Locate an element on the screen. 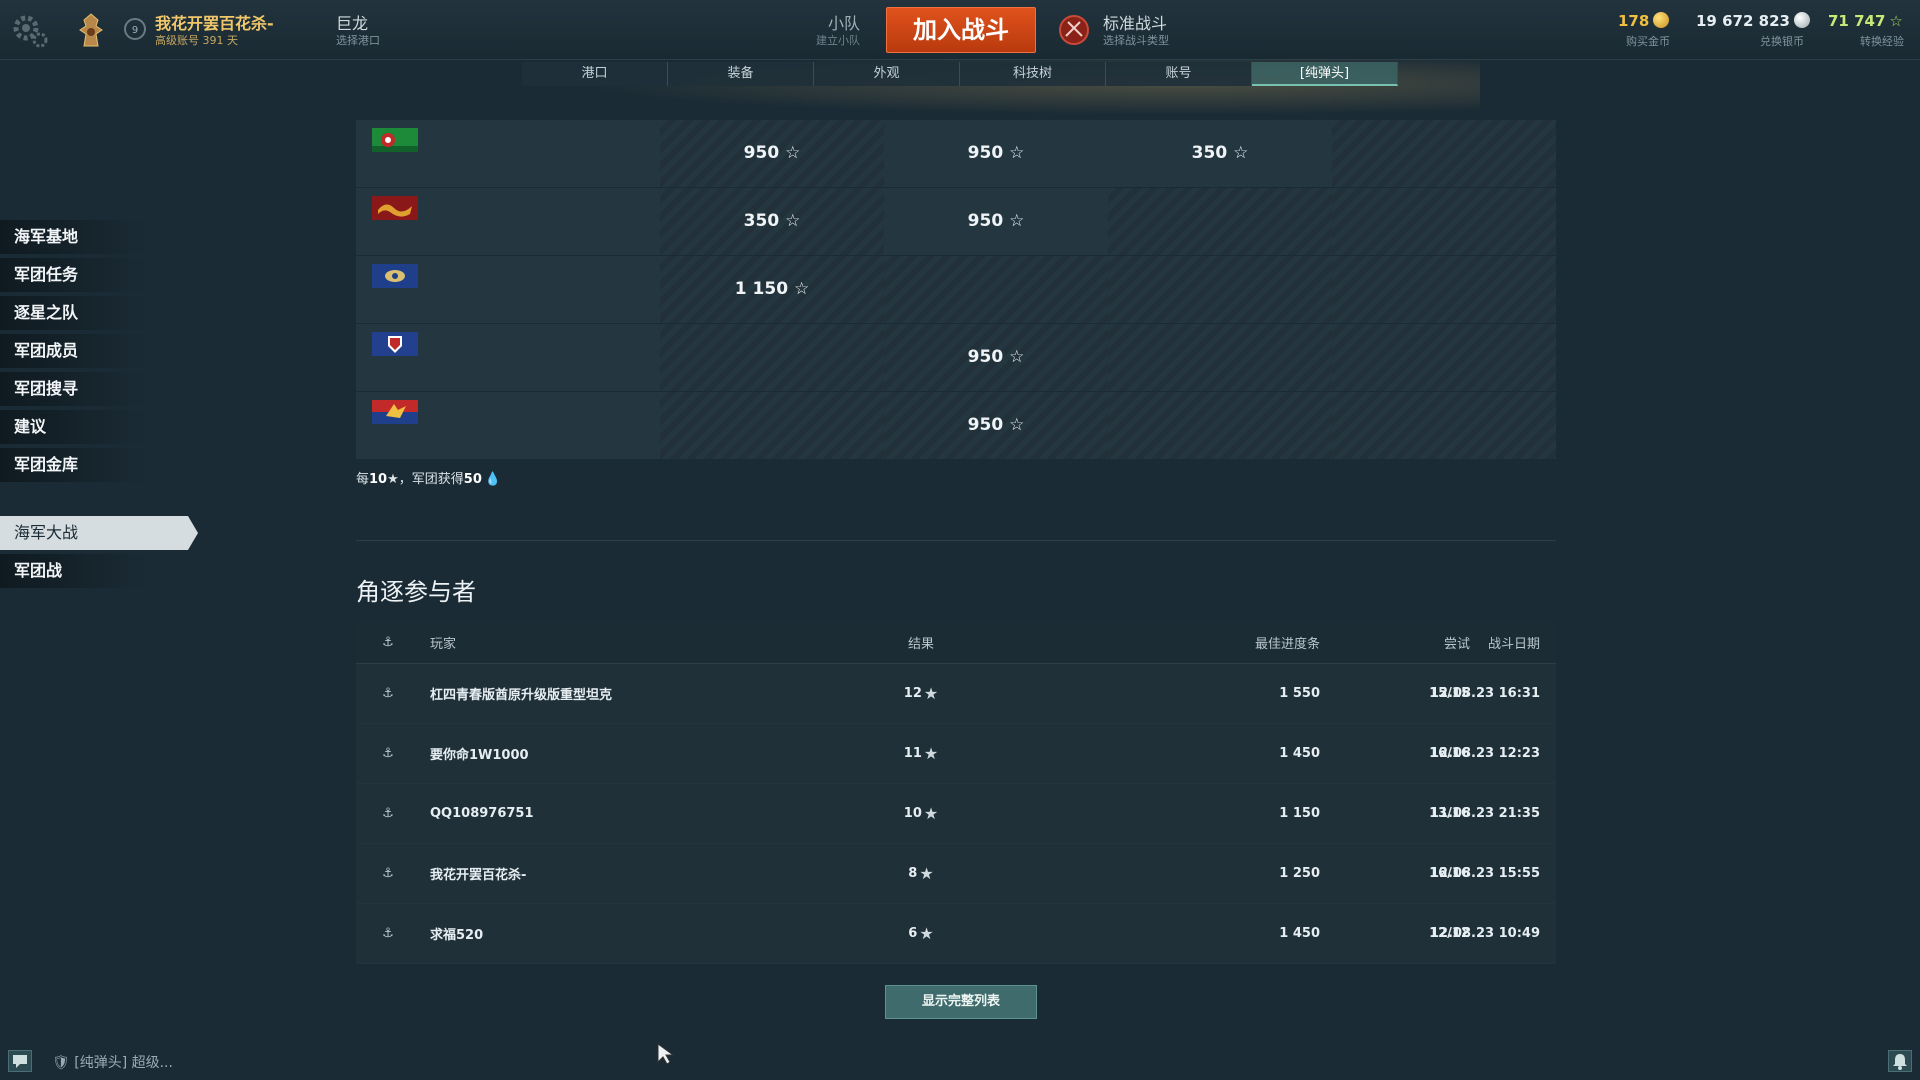  col-header-date: 战斗日期 is located at coordinates (1468, 642).